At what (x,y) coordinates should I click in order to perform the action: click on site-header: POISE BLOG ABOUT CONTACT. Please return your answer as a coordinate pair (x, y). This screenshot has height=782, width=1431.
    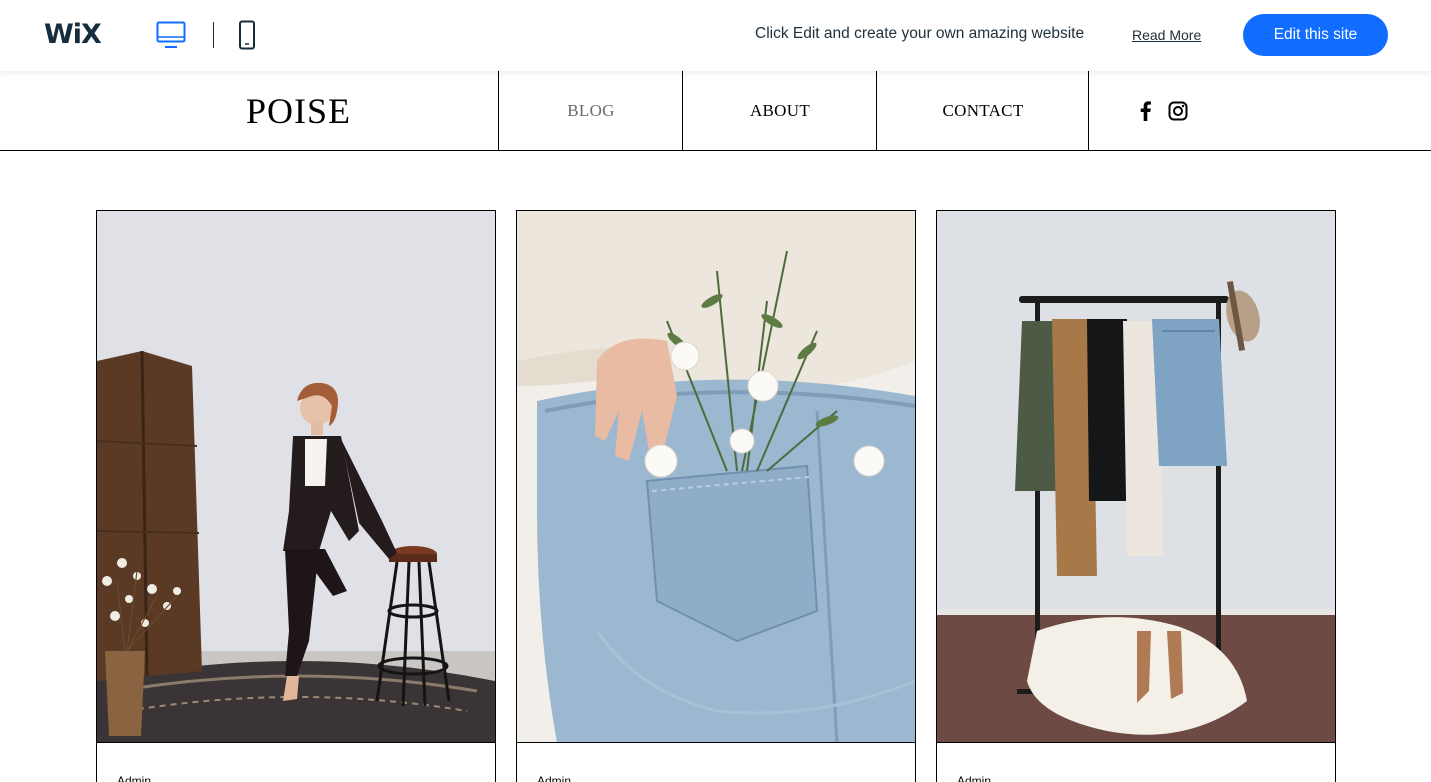
    Looking at the image, I should click on (715, 111).